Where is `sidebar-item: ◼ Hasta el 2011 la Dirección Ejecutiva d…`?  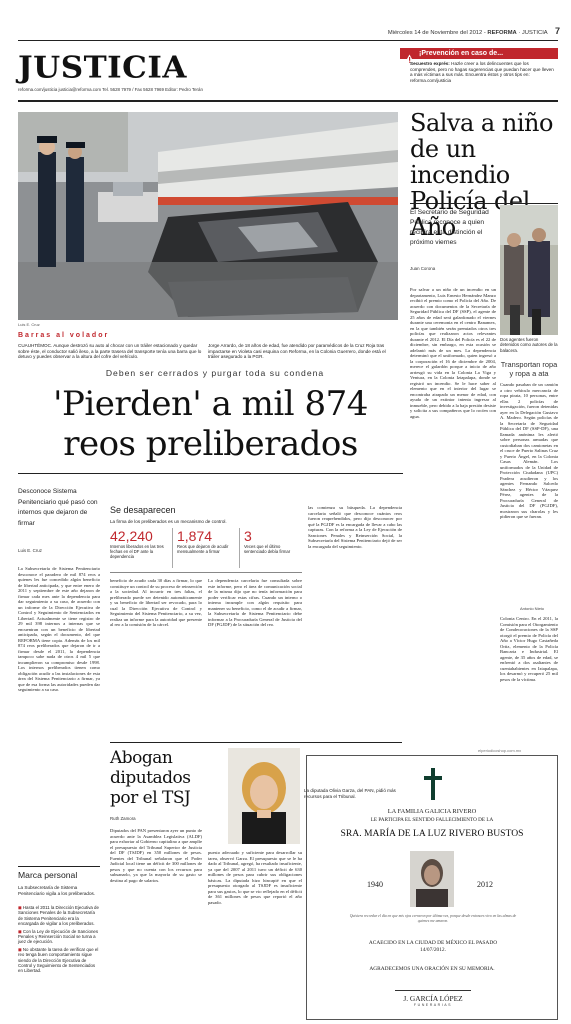 sidebar-item: ◼ Hasta el 2011 la Dirección Ejecutiva d… is located at coordinates (58, 916).